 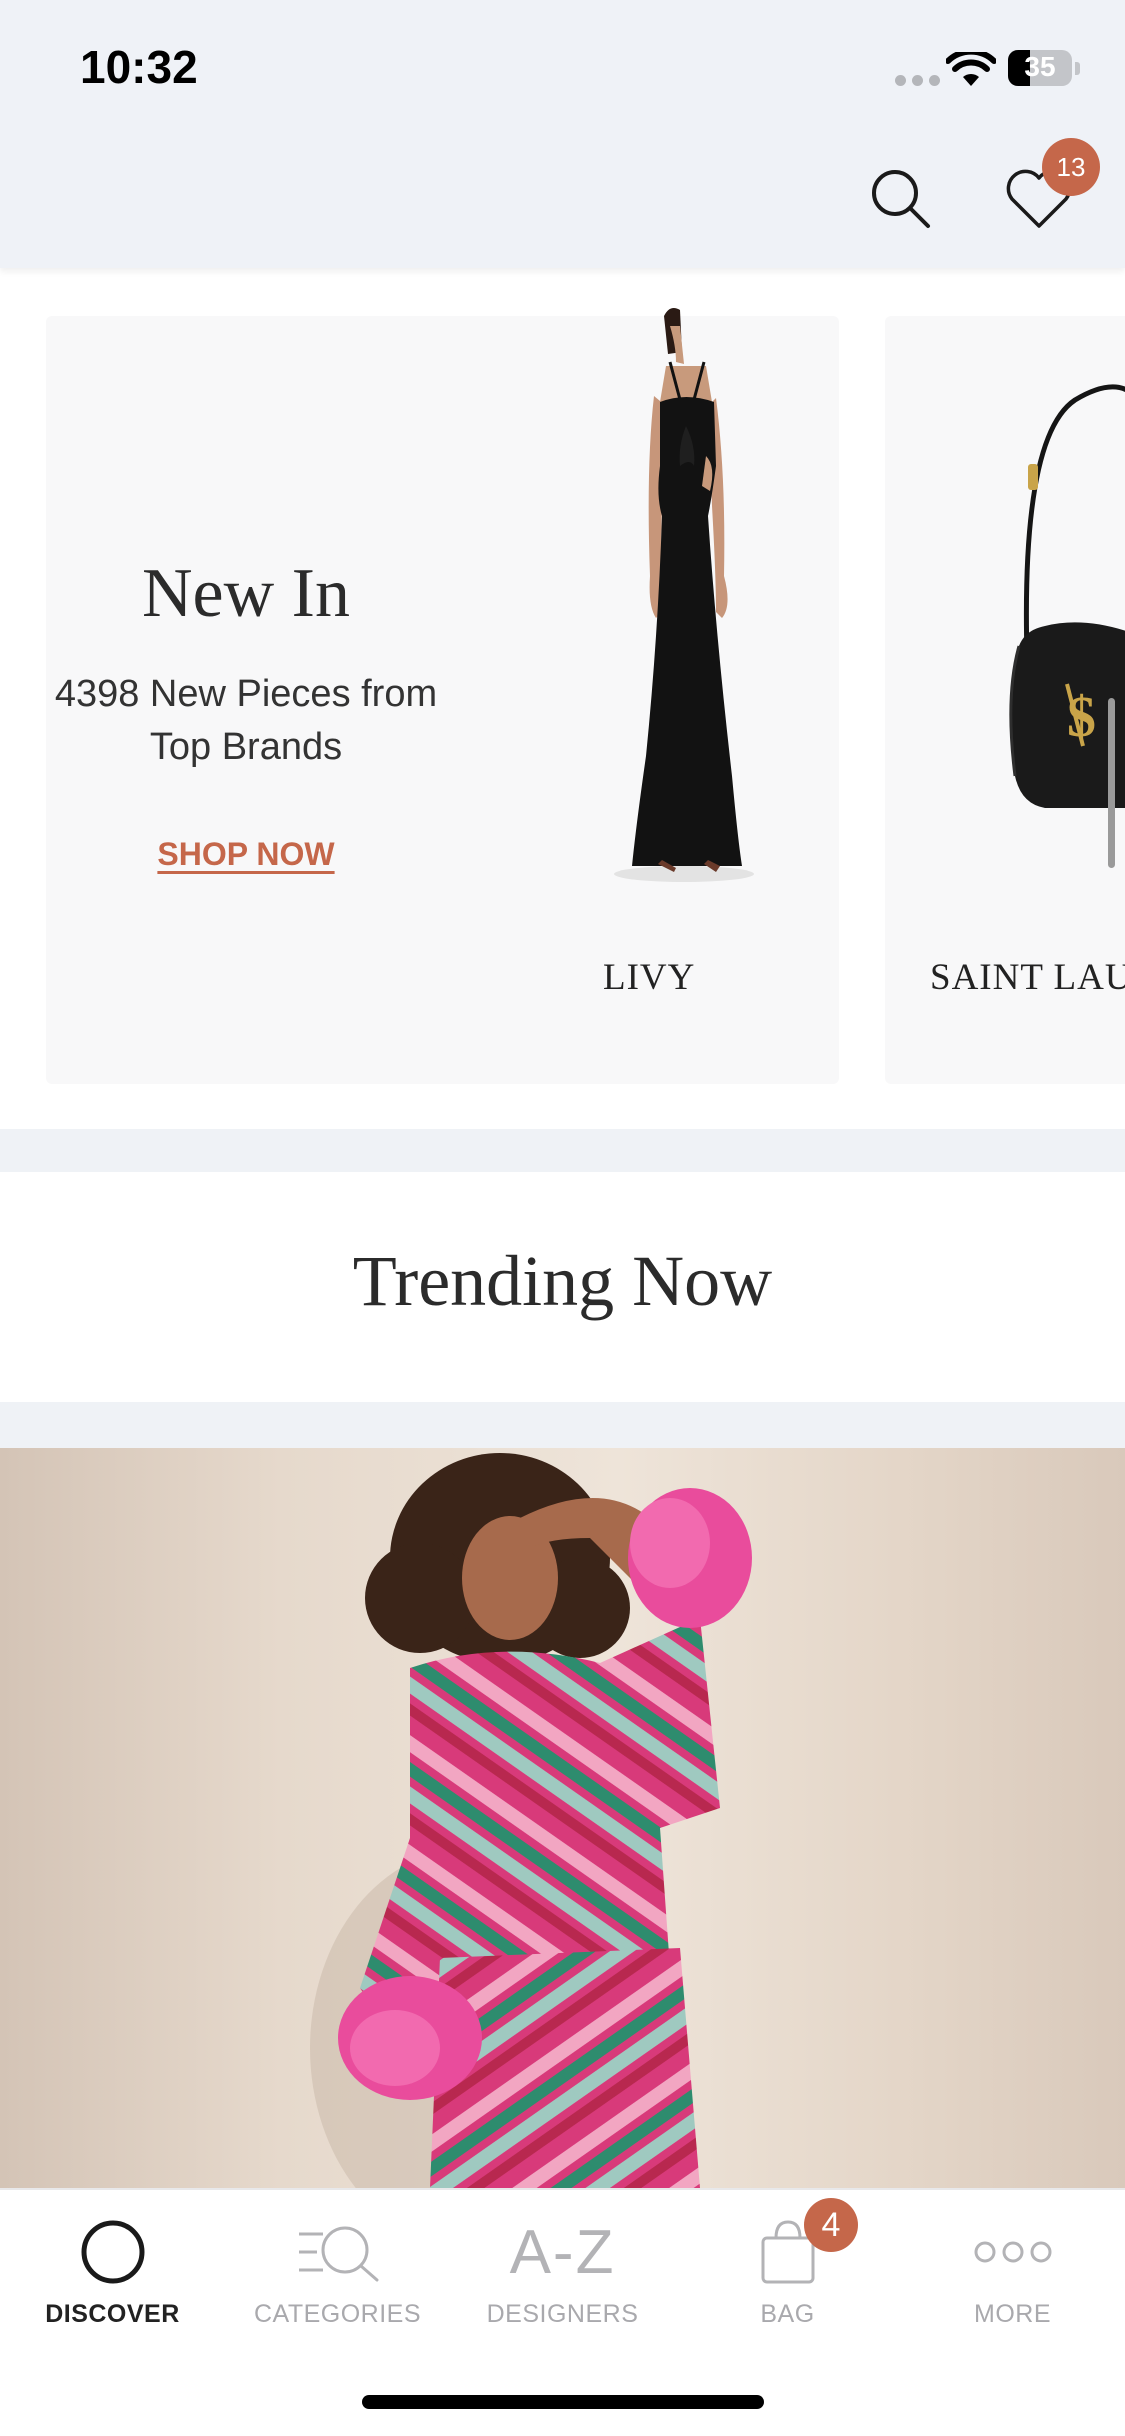 I want to click on top-header: 10:32 35 13, so click(x=562, y=134).